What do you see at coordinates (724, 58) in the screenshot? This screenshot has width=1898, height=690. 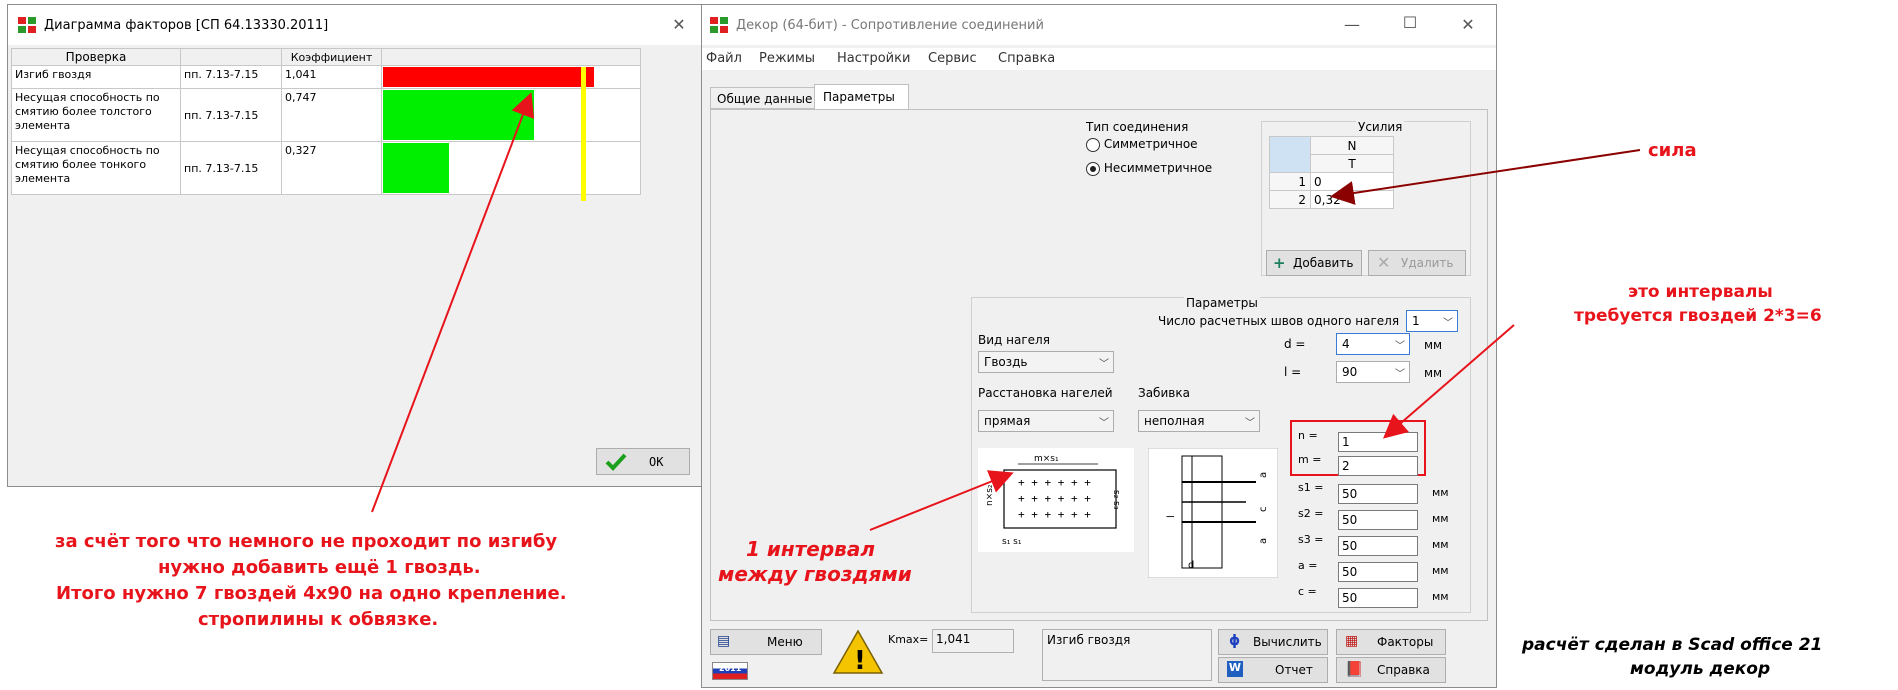 I see `menu-item-file: Файл` at bounding box center [724, 58].